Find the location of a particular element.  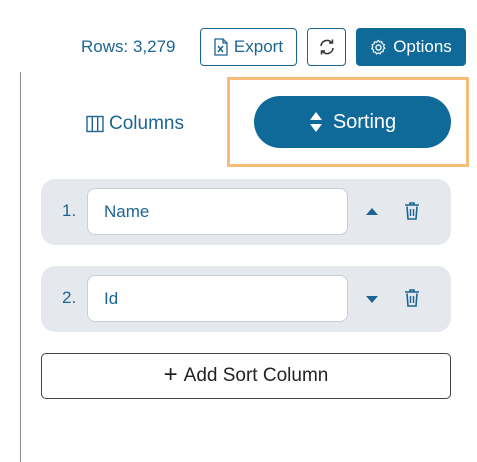

sort-row: 2. Id is located at coordinates (246, 299).